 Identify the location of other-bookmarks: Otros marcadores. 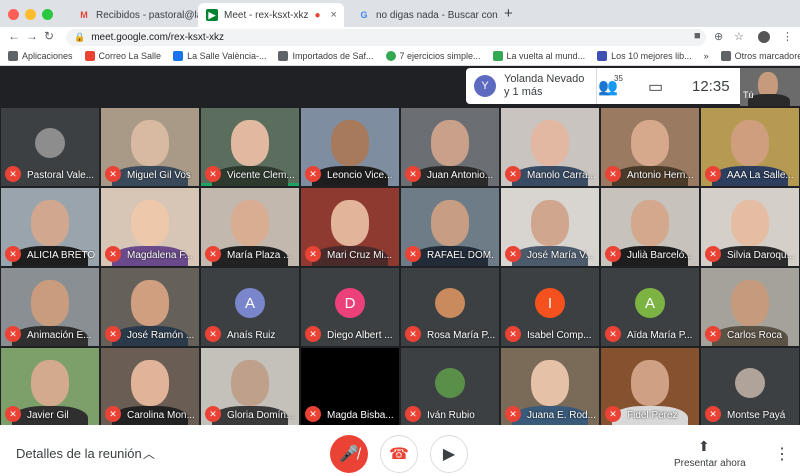
(760, 56).